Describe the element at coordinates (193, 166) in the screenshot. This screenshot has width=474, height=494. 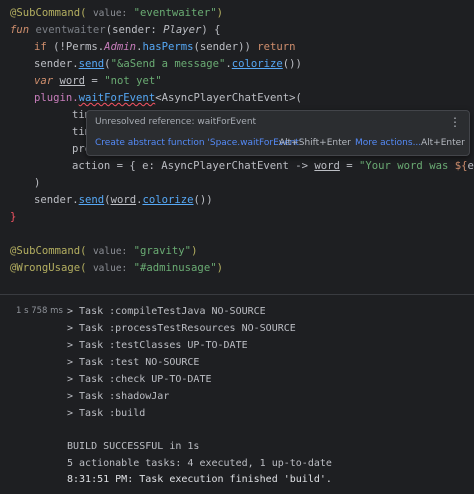
I see `code-text: action = { e: AsyncPlayerChatEvent ->` at that location.